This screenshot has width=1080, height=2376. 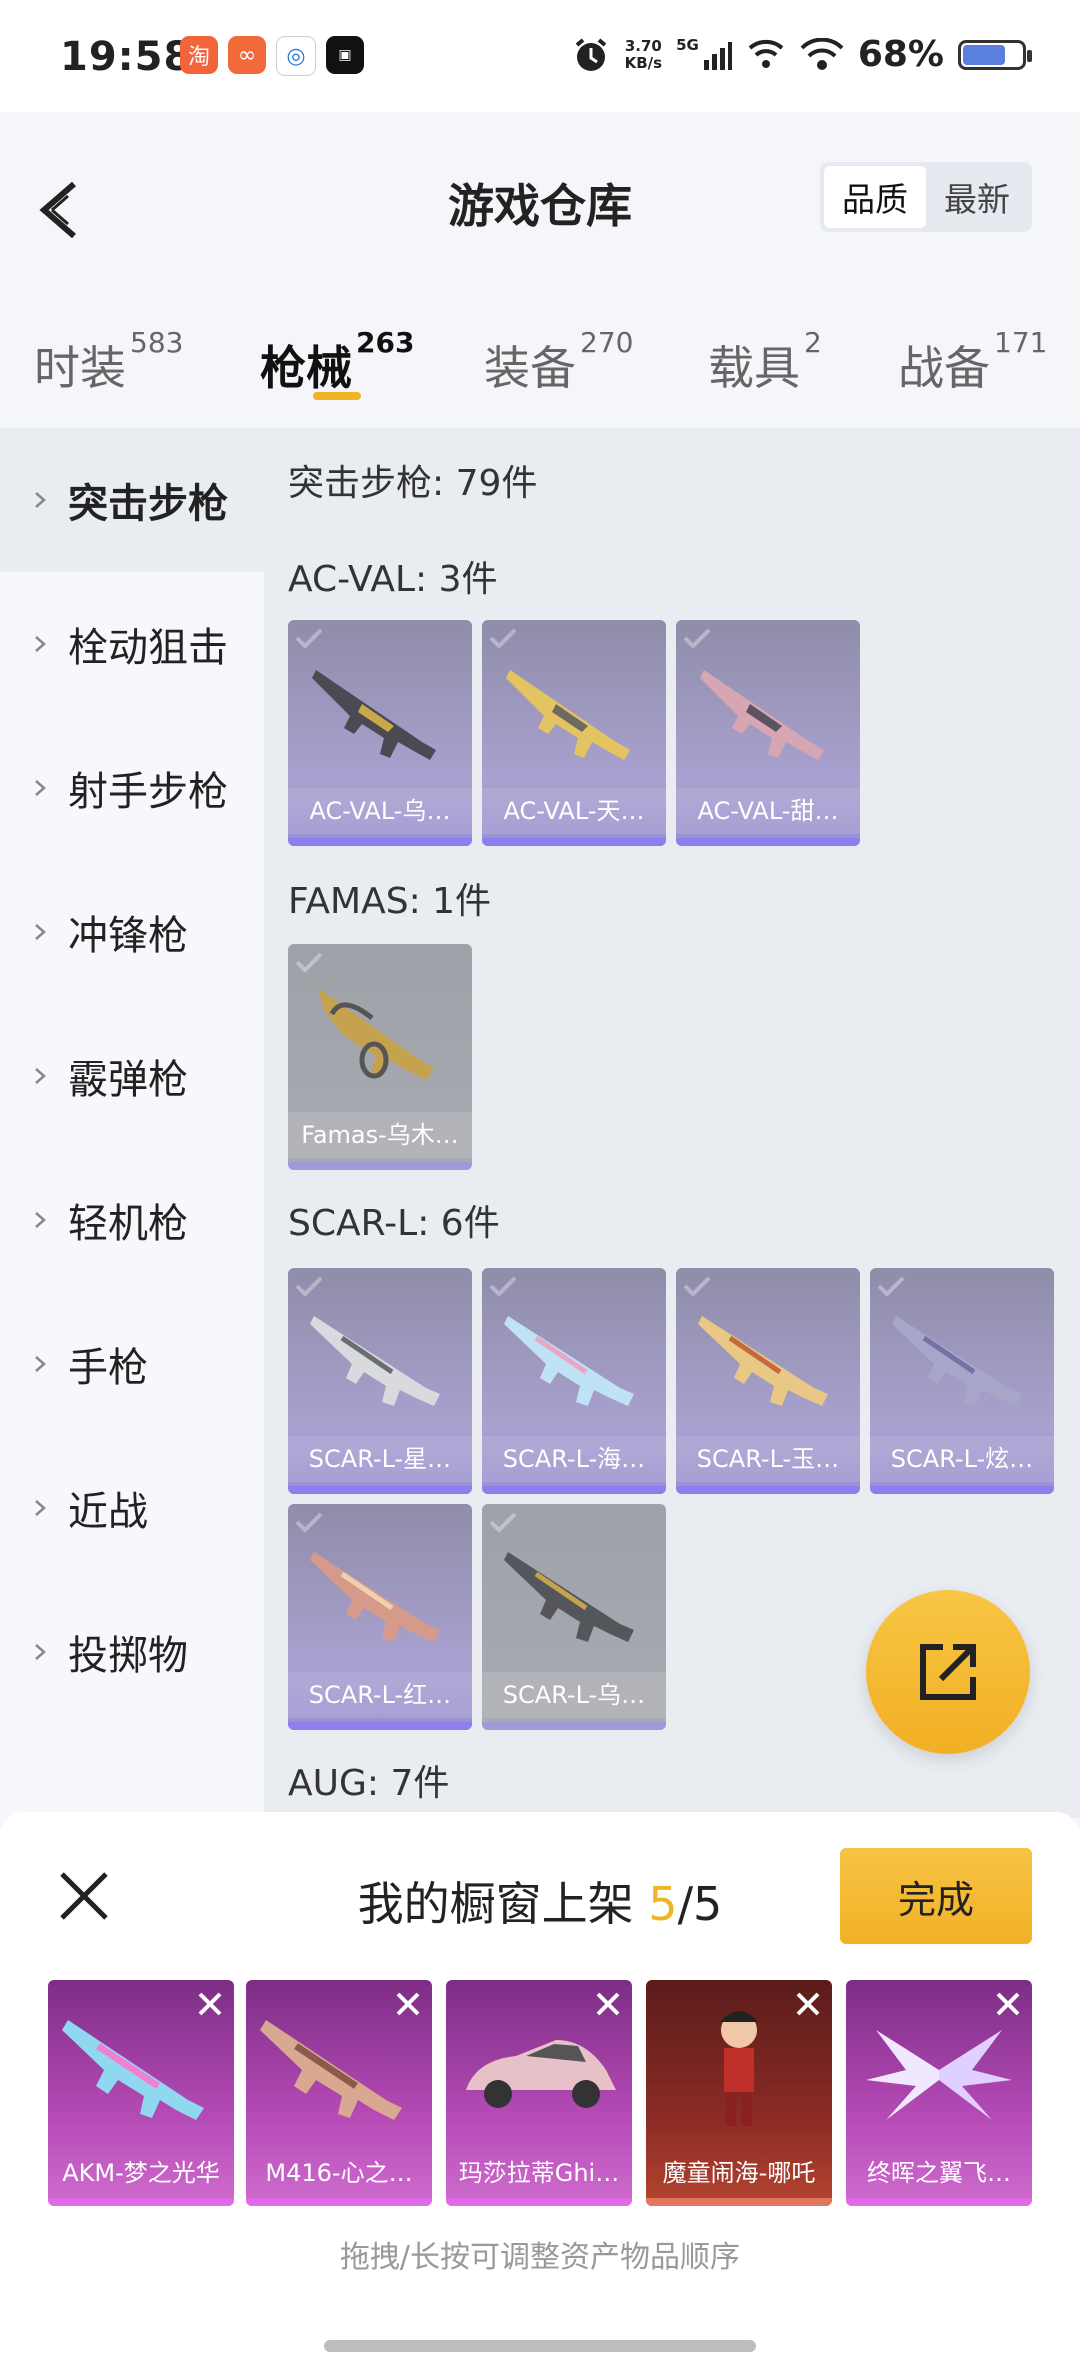 I want to click on sidebar-item-marksman-rifle: 射手步枪, so click(x=132, y=788).